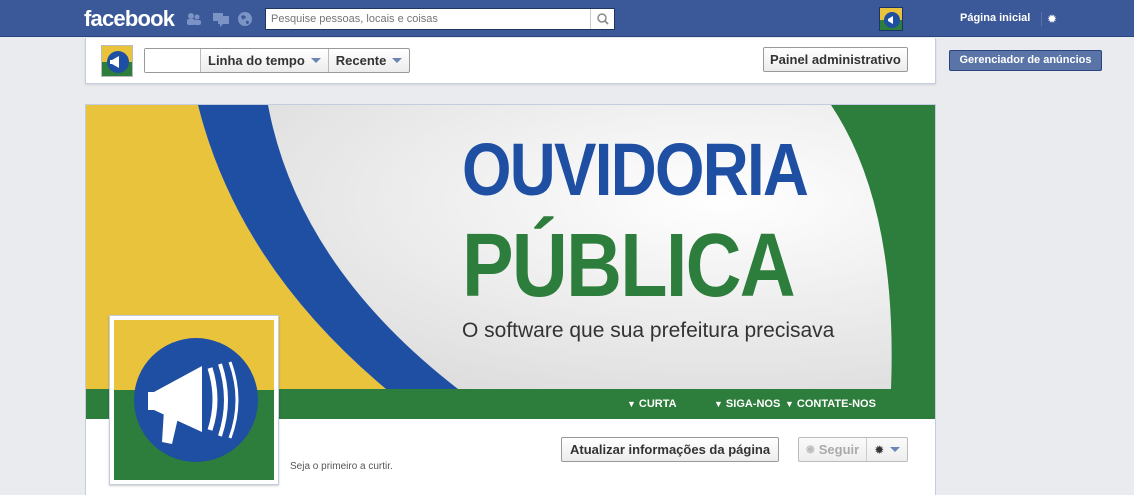 The image size is (1134, 495). I want to click on follow-button-group: ◉ Seguir ✹, so click(853, 449).